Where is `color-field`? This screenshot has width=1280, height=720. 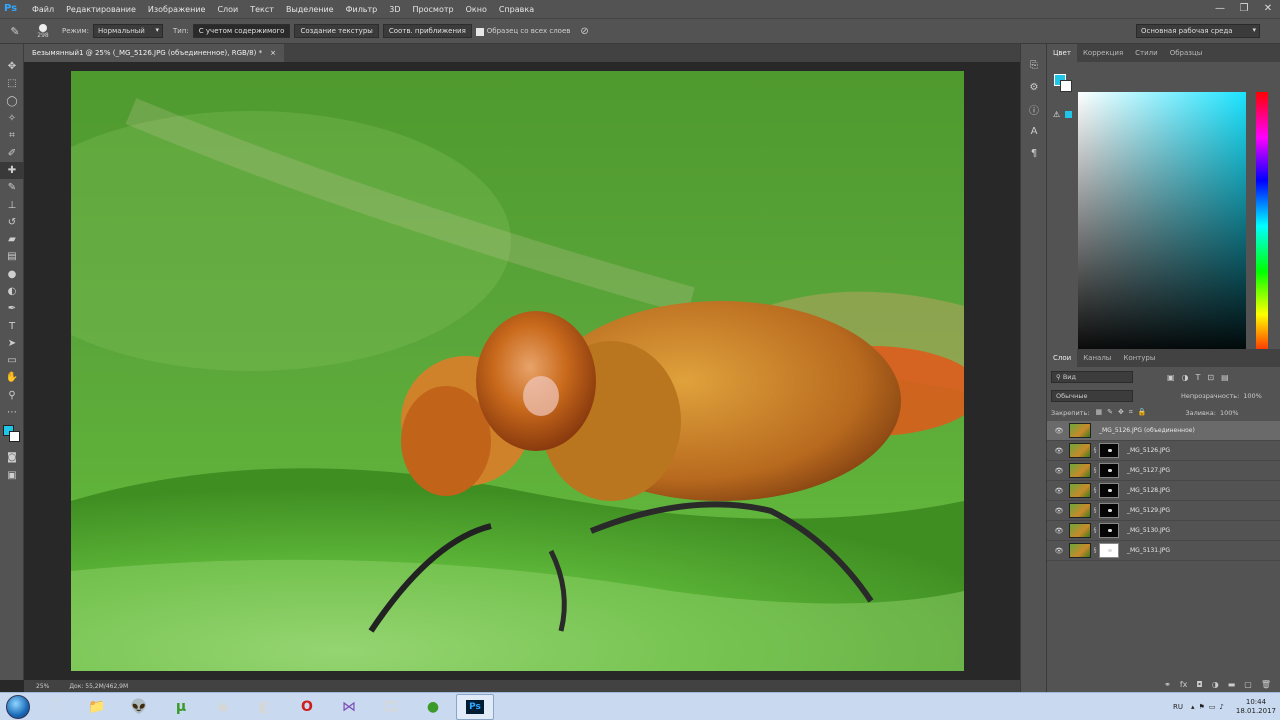 color-field is located at coordinates (1162, 226).